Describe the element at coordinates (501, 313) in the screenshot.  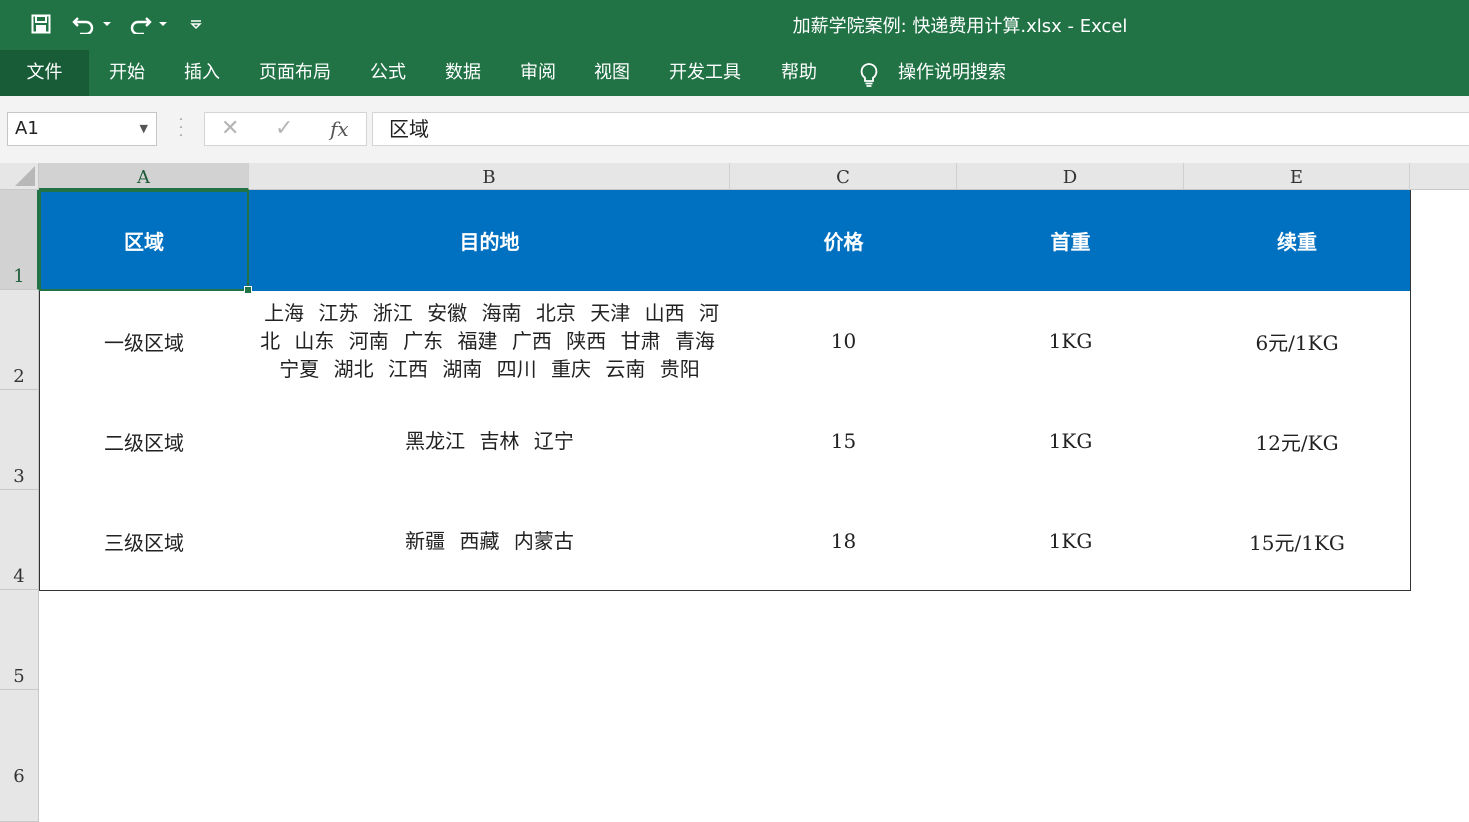
I see `destination-name: 海南` at that location.